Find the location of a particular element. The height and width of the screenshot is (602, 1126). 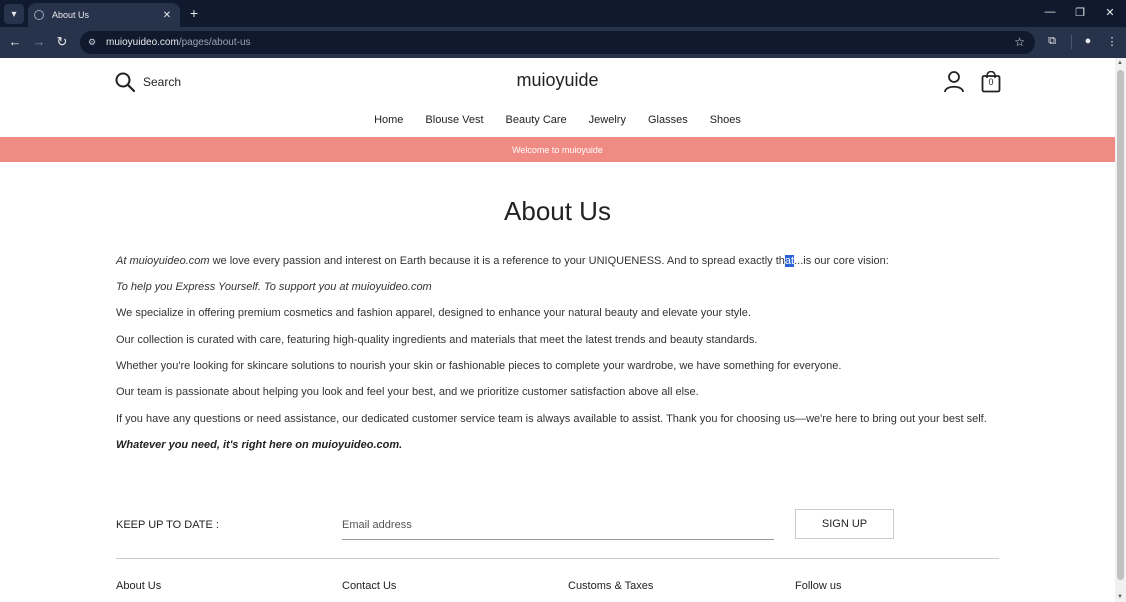

email-placeholder: Email address is located at coordinates (377, 525).